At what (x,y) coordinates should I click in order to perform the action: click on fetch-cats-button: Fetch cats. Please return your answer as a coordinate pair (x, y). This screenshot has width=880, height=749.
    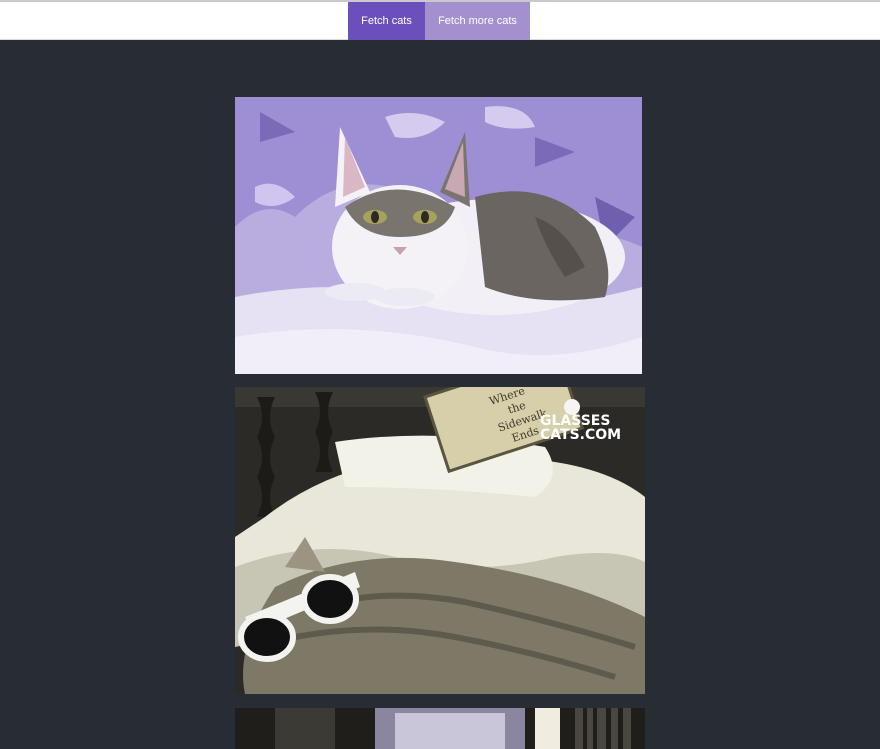
    Looking at the image, I should click on (386, 21).